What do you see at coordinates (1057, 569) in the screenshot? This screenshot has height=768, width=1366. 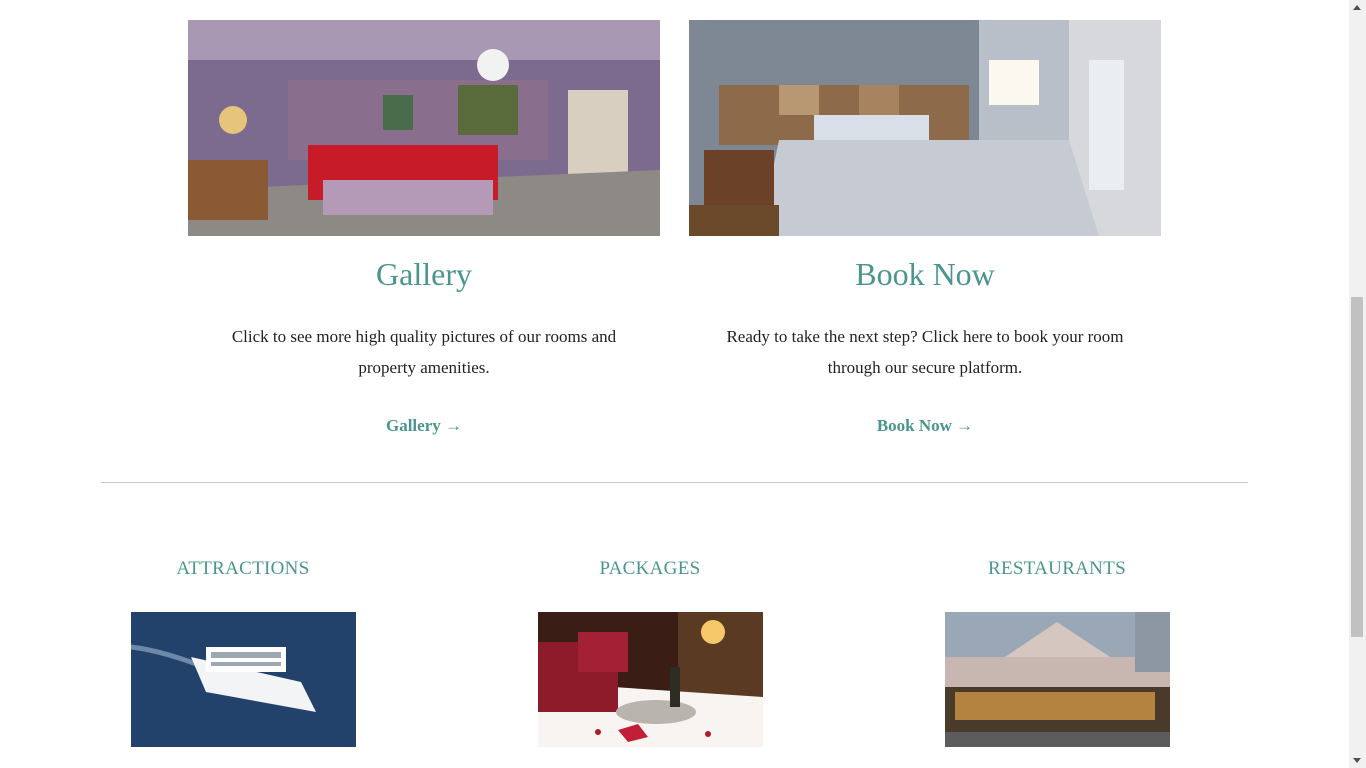 I see `restaurants-title: RESTAURANTS` at bounding box center [1057, 569].